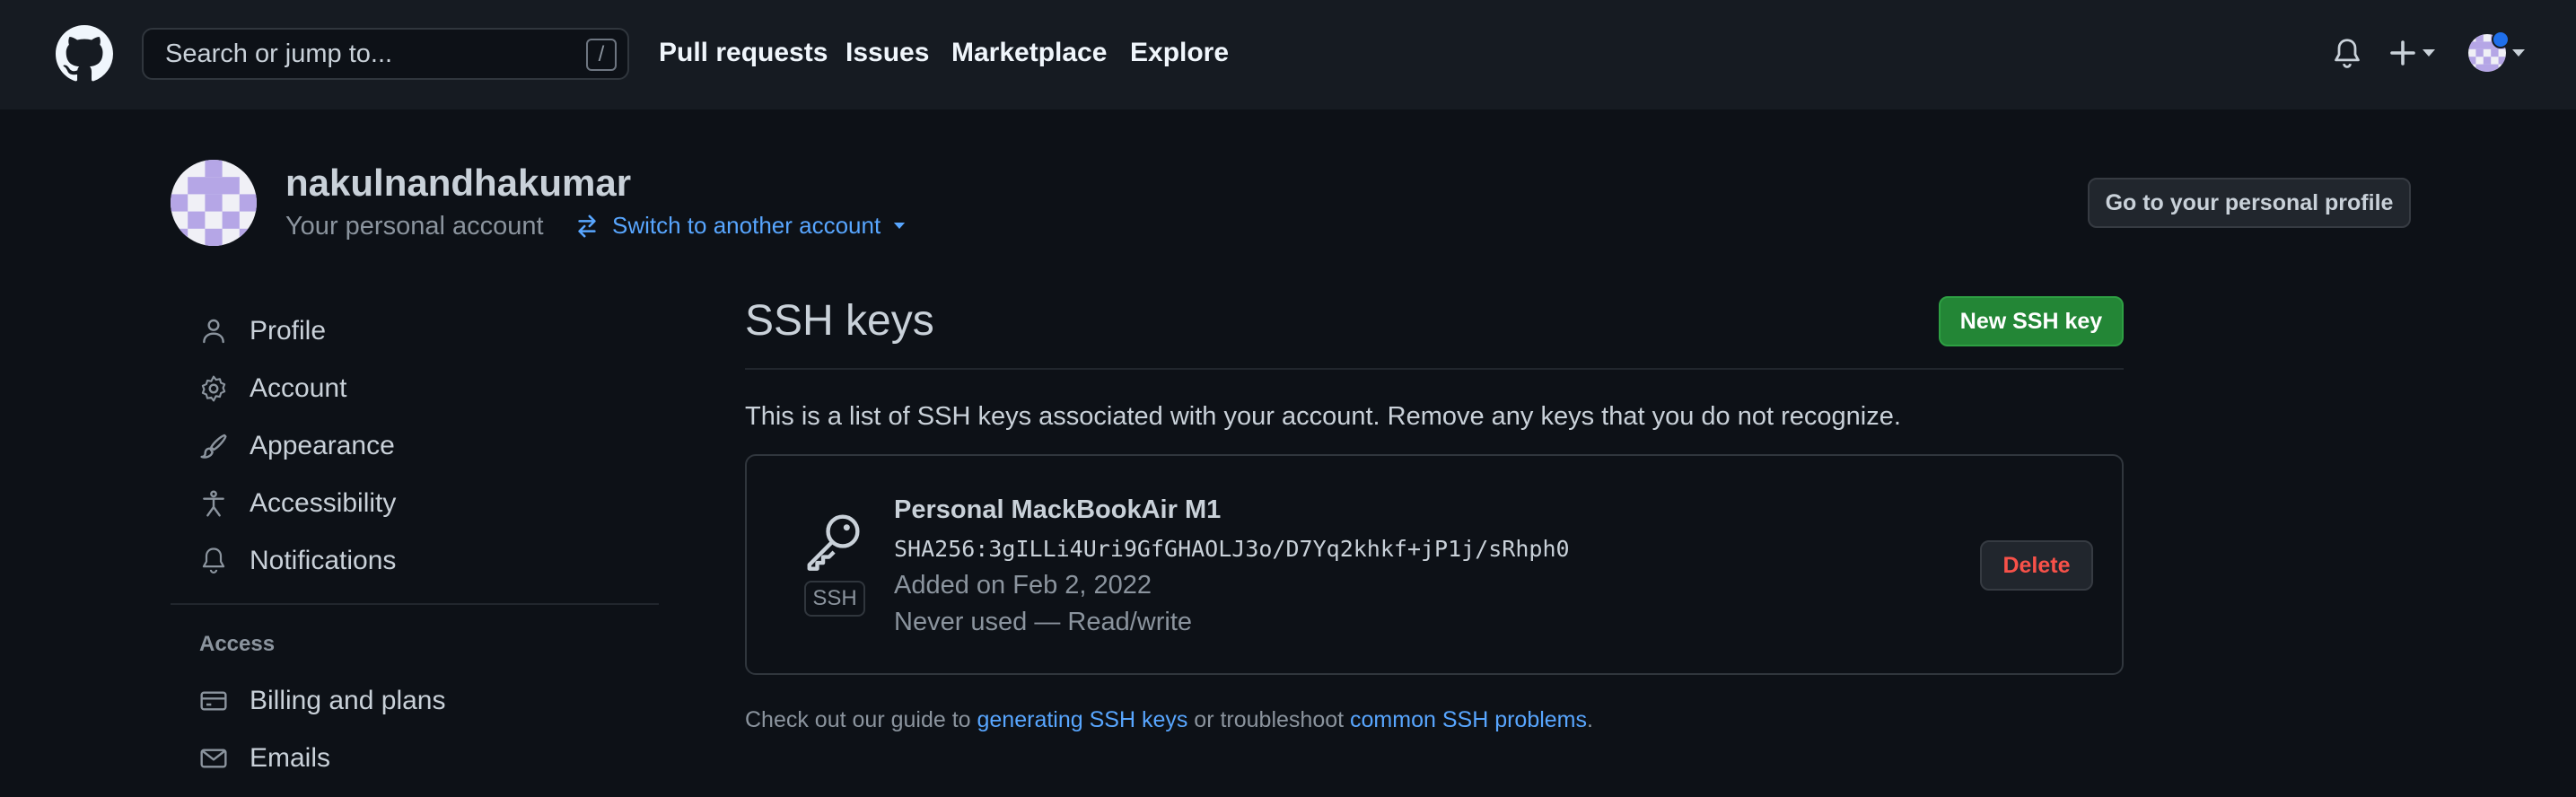 The image size is (2576, 797). Describe the element at coordinates (1269, 719) in the screenshot. I see `footer-middle: or troubleshoot` at that location.